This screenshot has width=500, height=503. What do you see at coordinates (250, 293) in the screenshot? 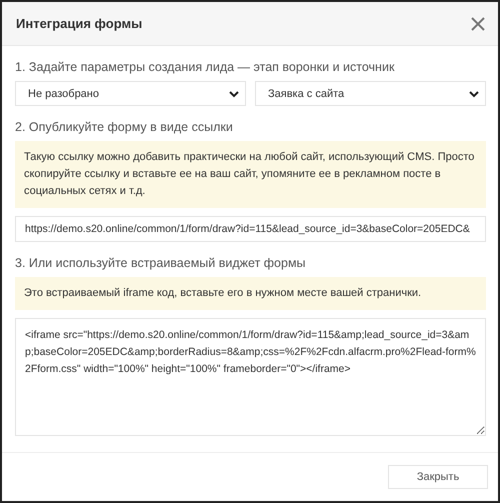
I see `info-note: Это встраиваемый iframe код, вставьте его в нужном месте вашей странички.` at bounding box center [250, 293].